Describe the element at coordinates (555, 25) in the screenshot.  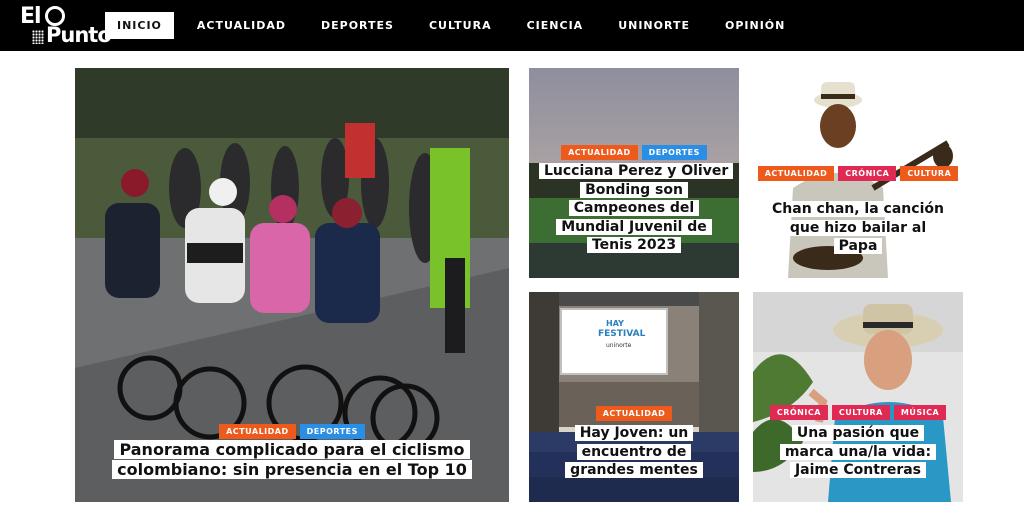
I see `nav-item-ciencia: CIENCIA` at that location.